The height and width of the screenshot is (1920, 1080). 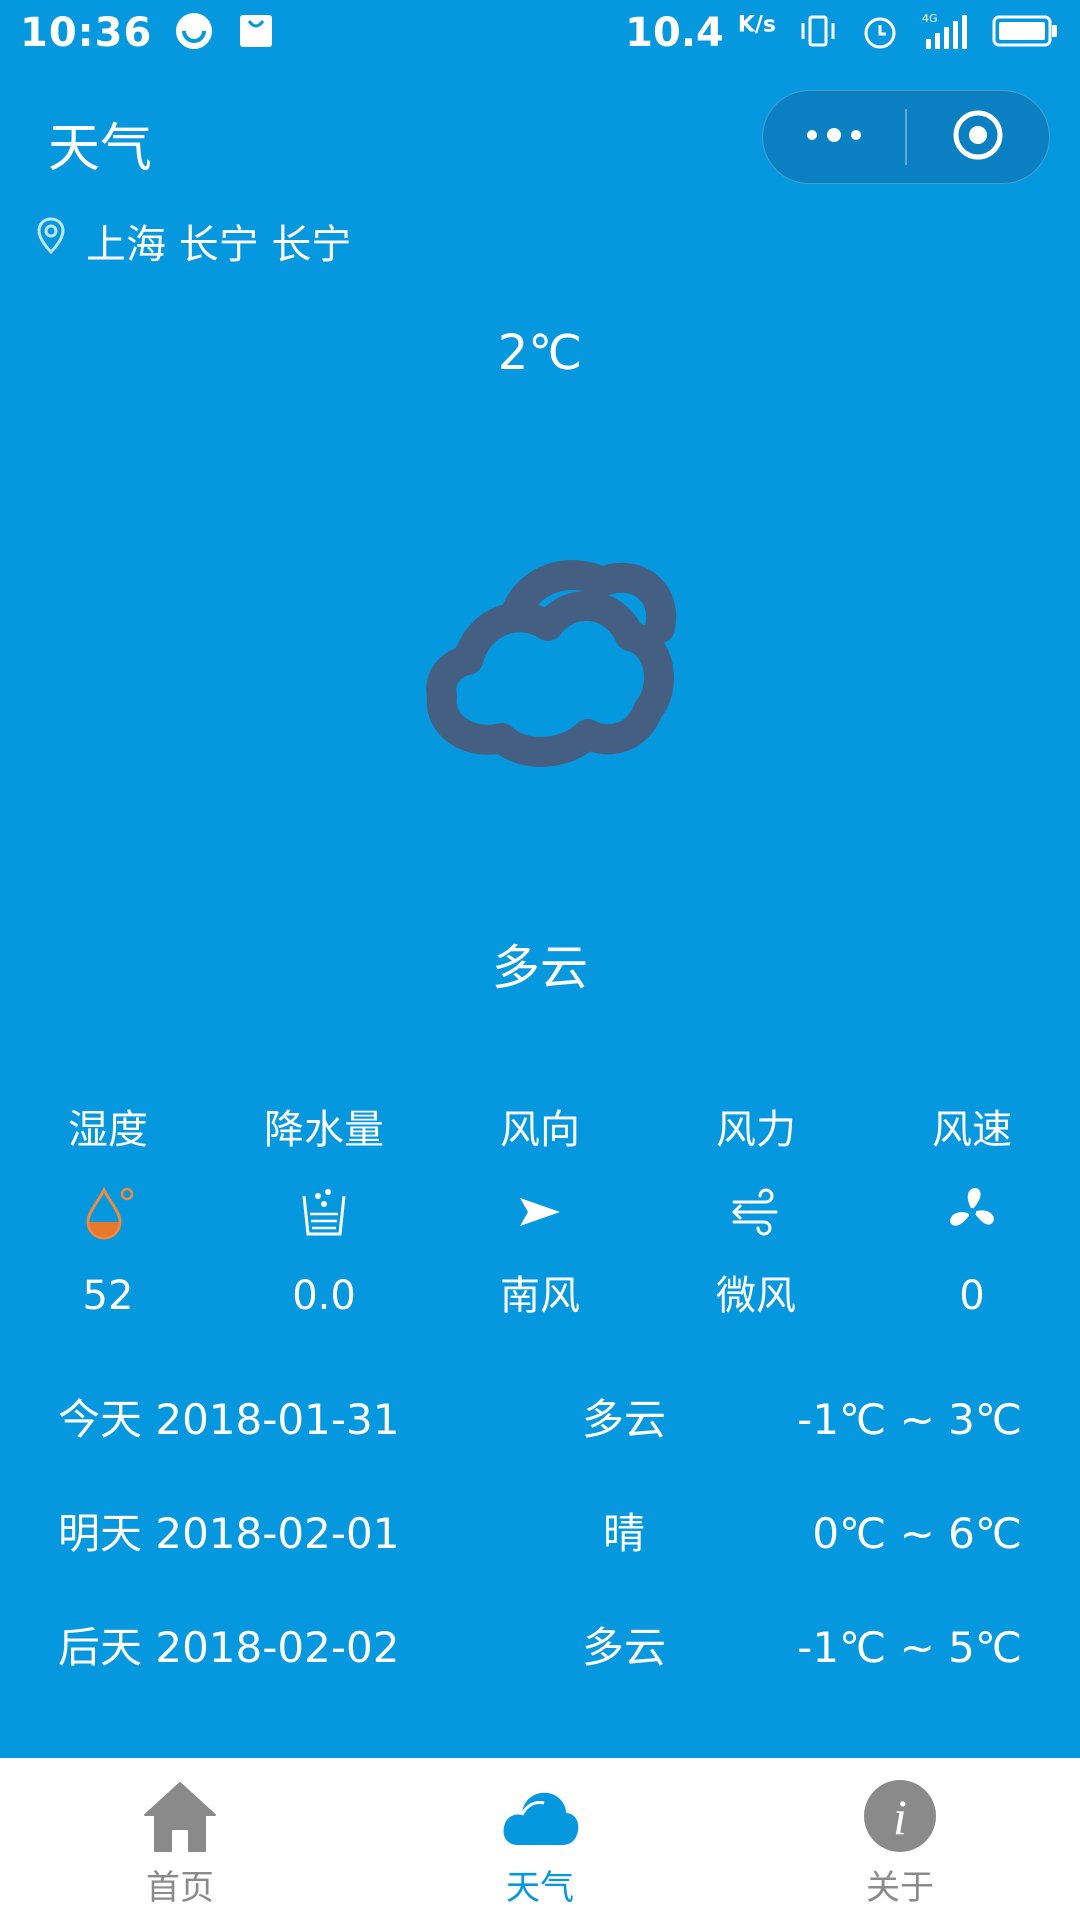 I want to click on svg-text: 4G, so click(x=930, y=18).